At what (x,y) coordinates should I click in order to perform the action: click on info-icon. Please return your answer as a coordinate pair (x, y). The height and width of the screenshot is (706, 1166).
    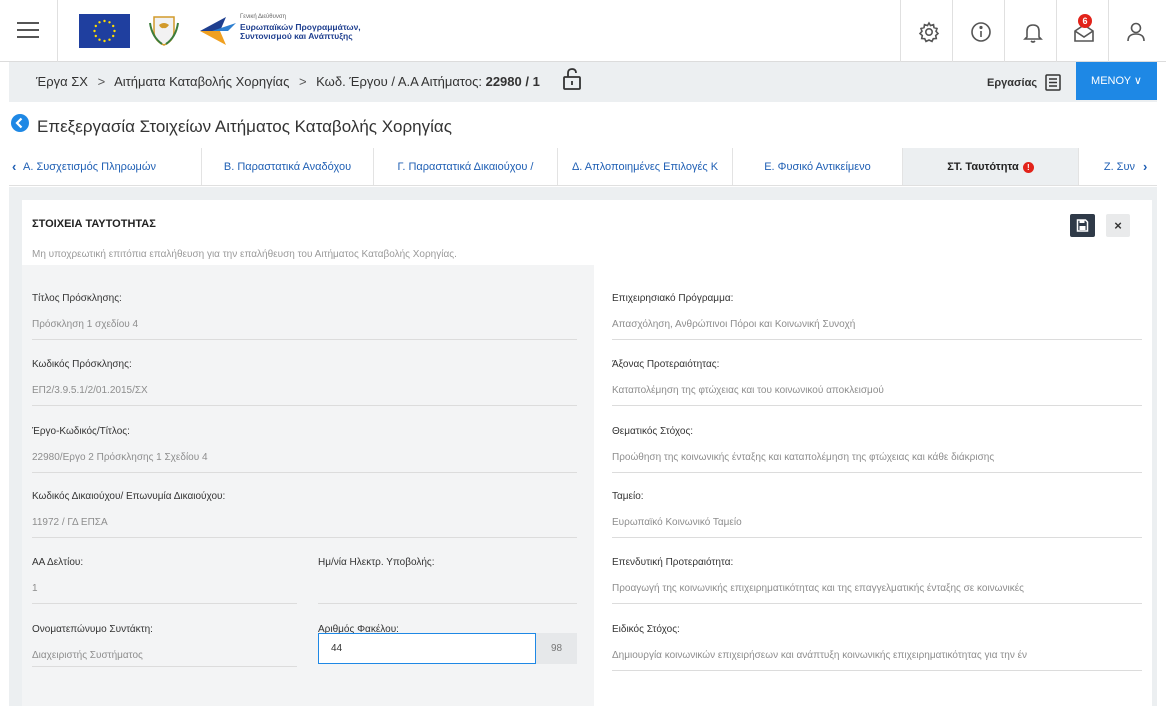
    Looking at the image, I should click on (981, 32).